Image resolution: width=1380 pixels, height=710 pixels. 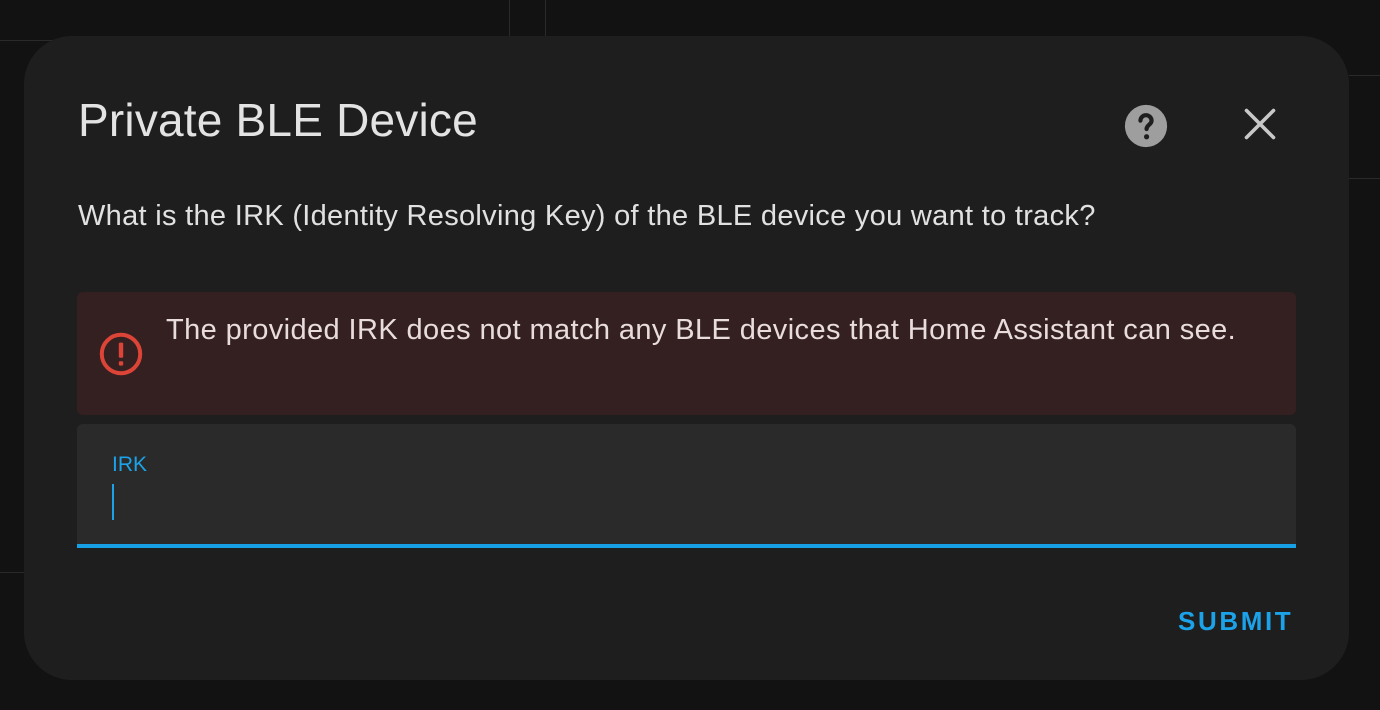 I want to click on close-button, so click(x=1260, y=124).